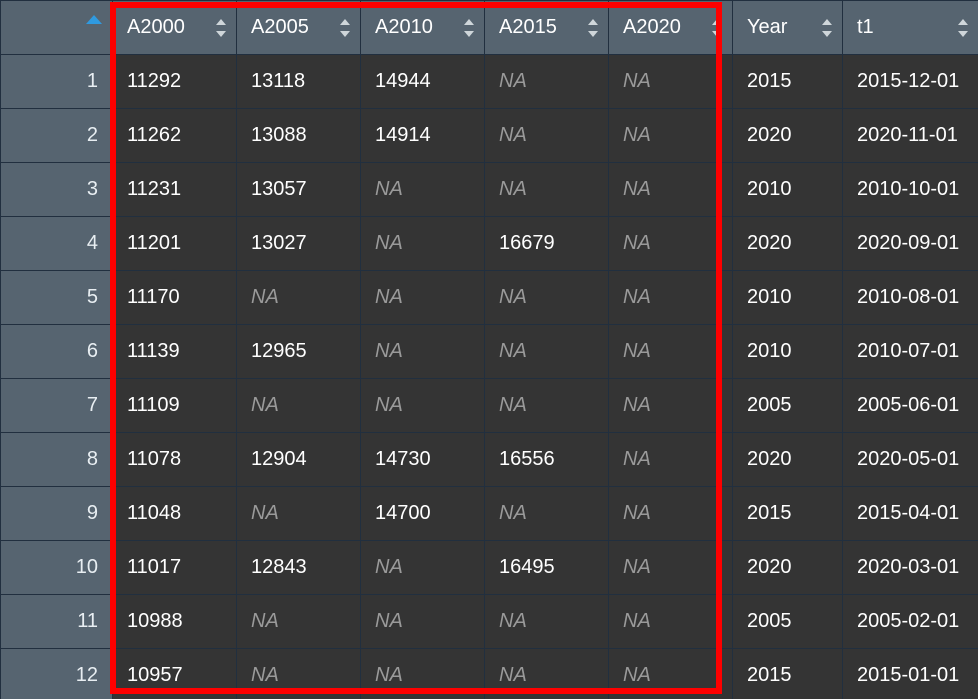  I want to click on column-header-a2005: A2005, so click(298, 27).